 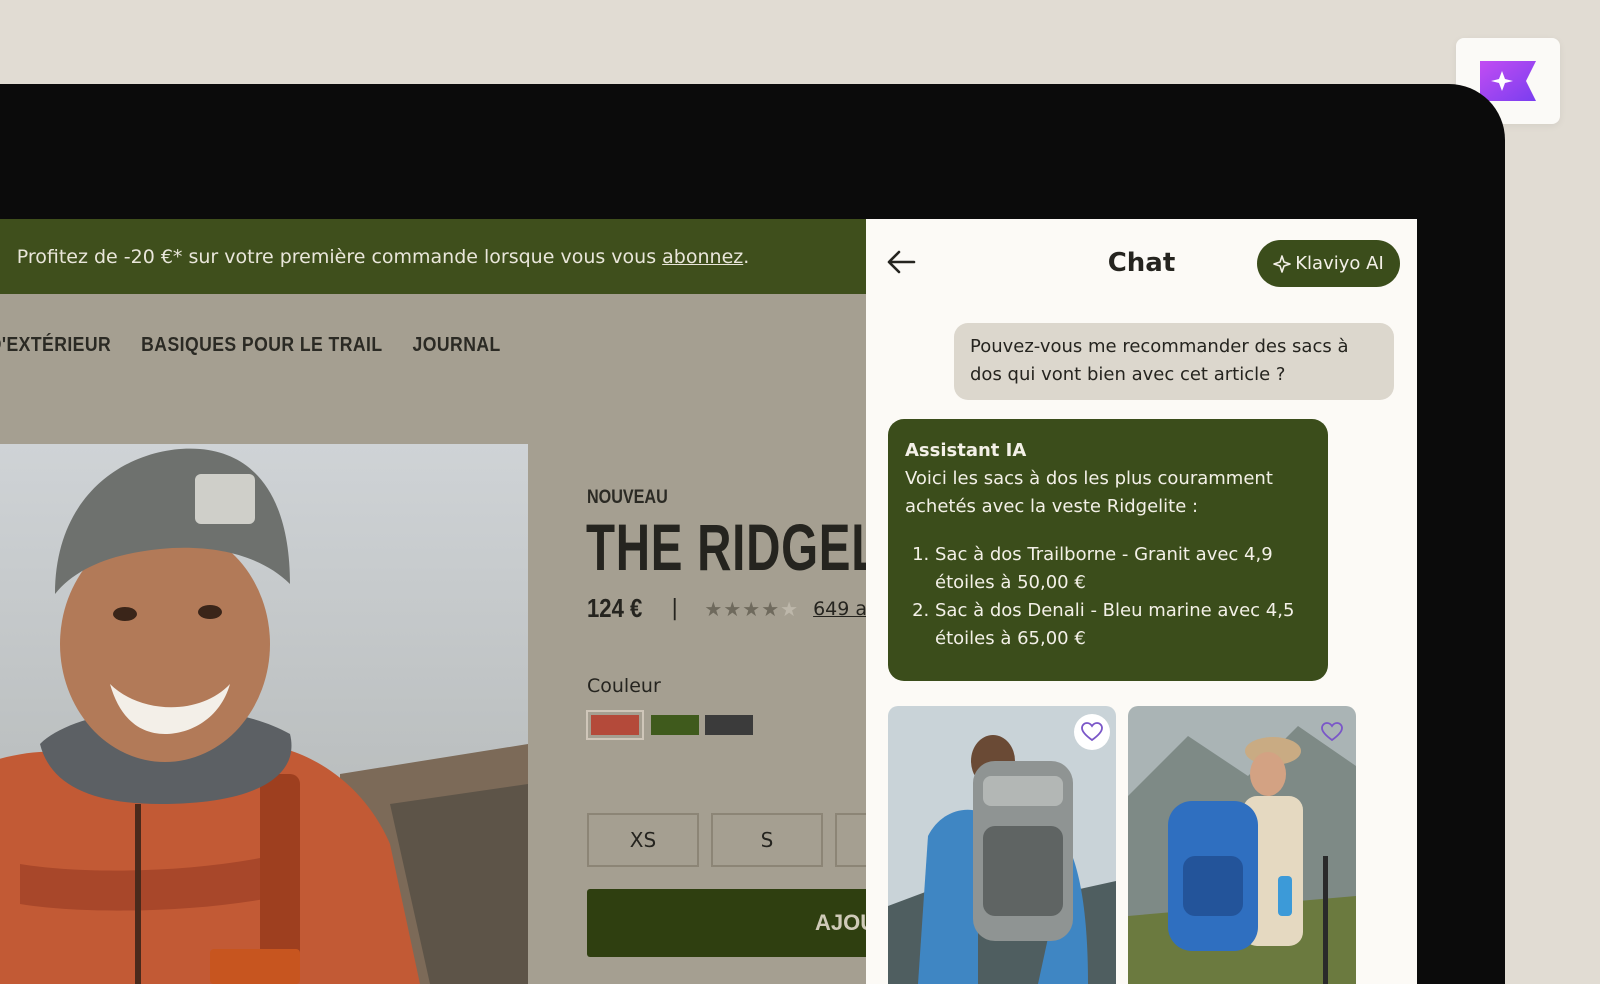 I want to click on color-label: Couleur, so click(x=624, y=686).